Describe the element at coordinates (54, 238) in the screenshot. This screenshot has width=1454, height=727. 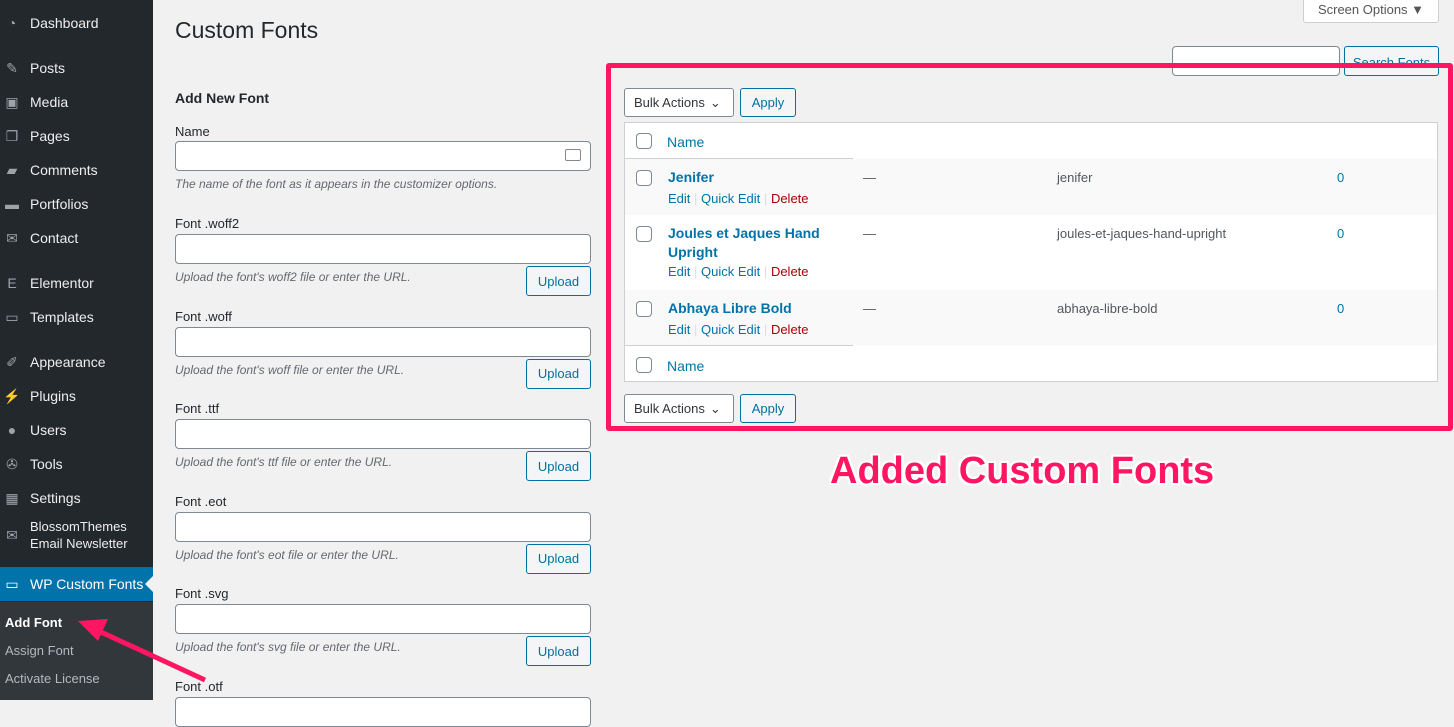
I see `sidebar-item-label: Contact` at that location.